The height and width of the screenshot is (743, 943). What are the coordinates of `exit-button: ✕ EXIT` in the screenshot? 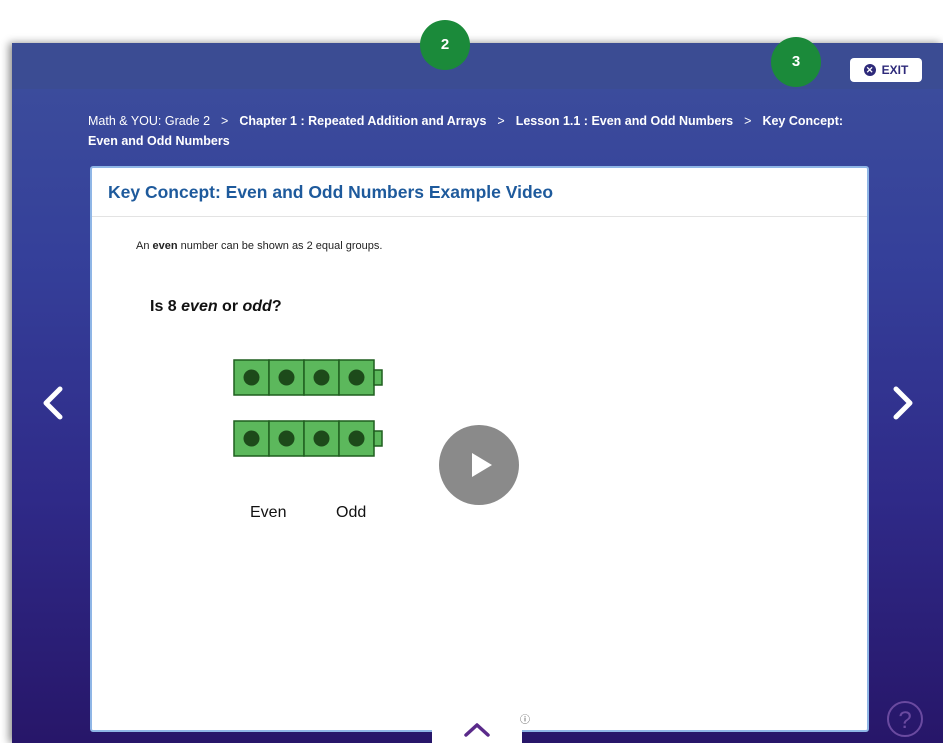 It's located at (886, 70).